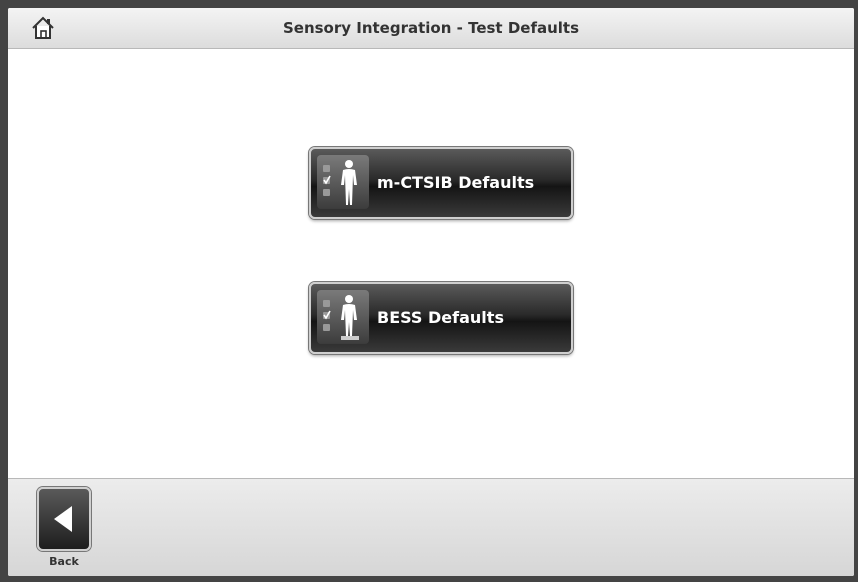  I want to click on title-bar: Sensory Integration - Test Defaults, so click(431, 28).